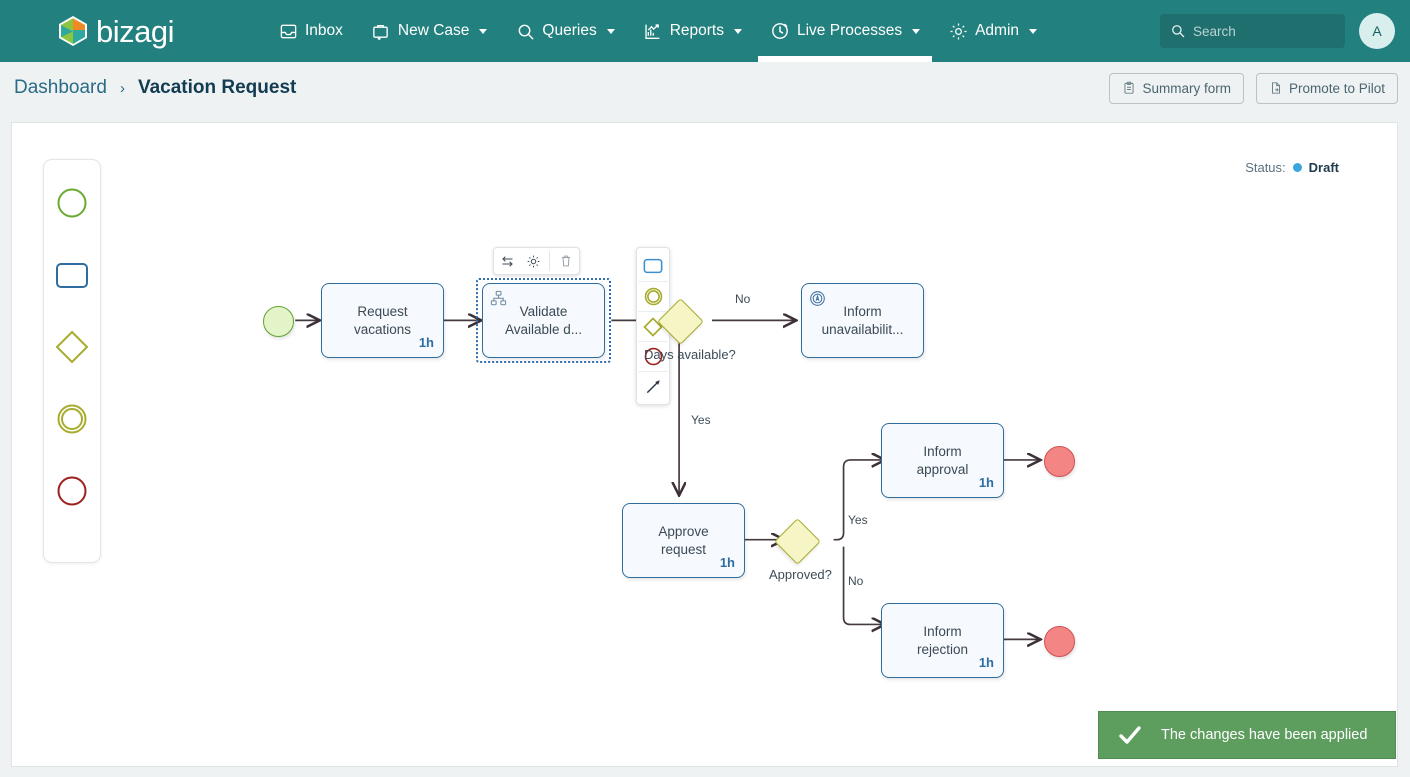 This screenshot has width=1410, height=777. What do you see at coordinates (858, 520) in the screenshot?
I see `flow-label-yes-approved: Yes` at bounding box center [858, 520].